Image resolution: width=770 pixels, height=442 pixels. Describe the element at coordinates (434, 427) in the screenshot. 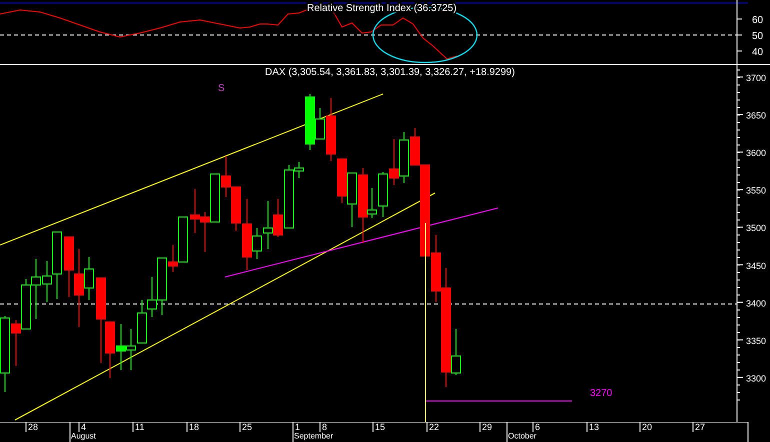

I see `axis-label: 22` at that location.